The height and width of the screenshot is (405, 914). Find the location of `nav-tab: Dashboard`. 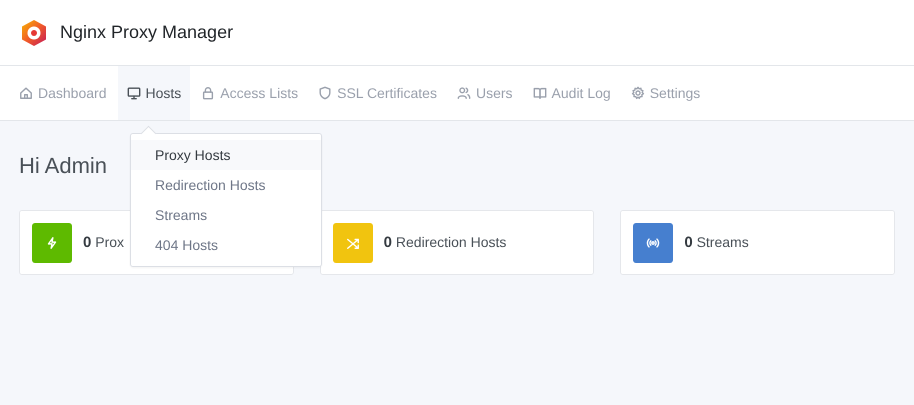

nav-tab: Dashboard is located at coordinates (63, 93).